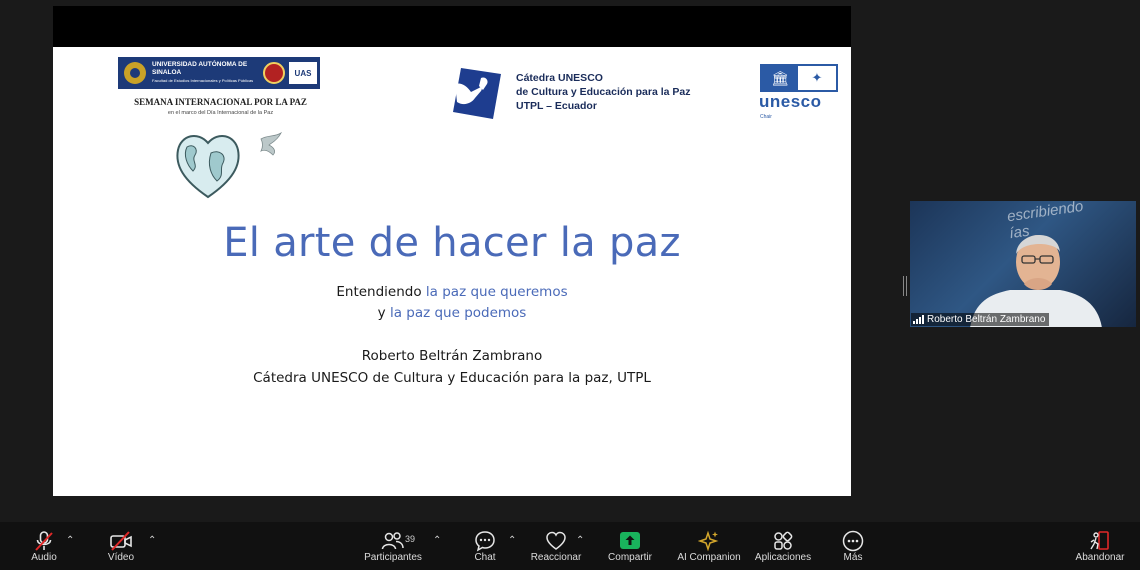 Image resolution: width=1140 pixels, height=570 pixels. What do you see at coordinates (630, 540) in the screenshot?
I see `share-screen-icon` at bounding box center [630, 540].